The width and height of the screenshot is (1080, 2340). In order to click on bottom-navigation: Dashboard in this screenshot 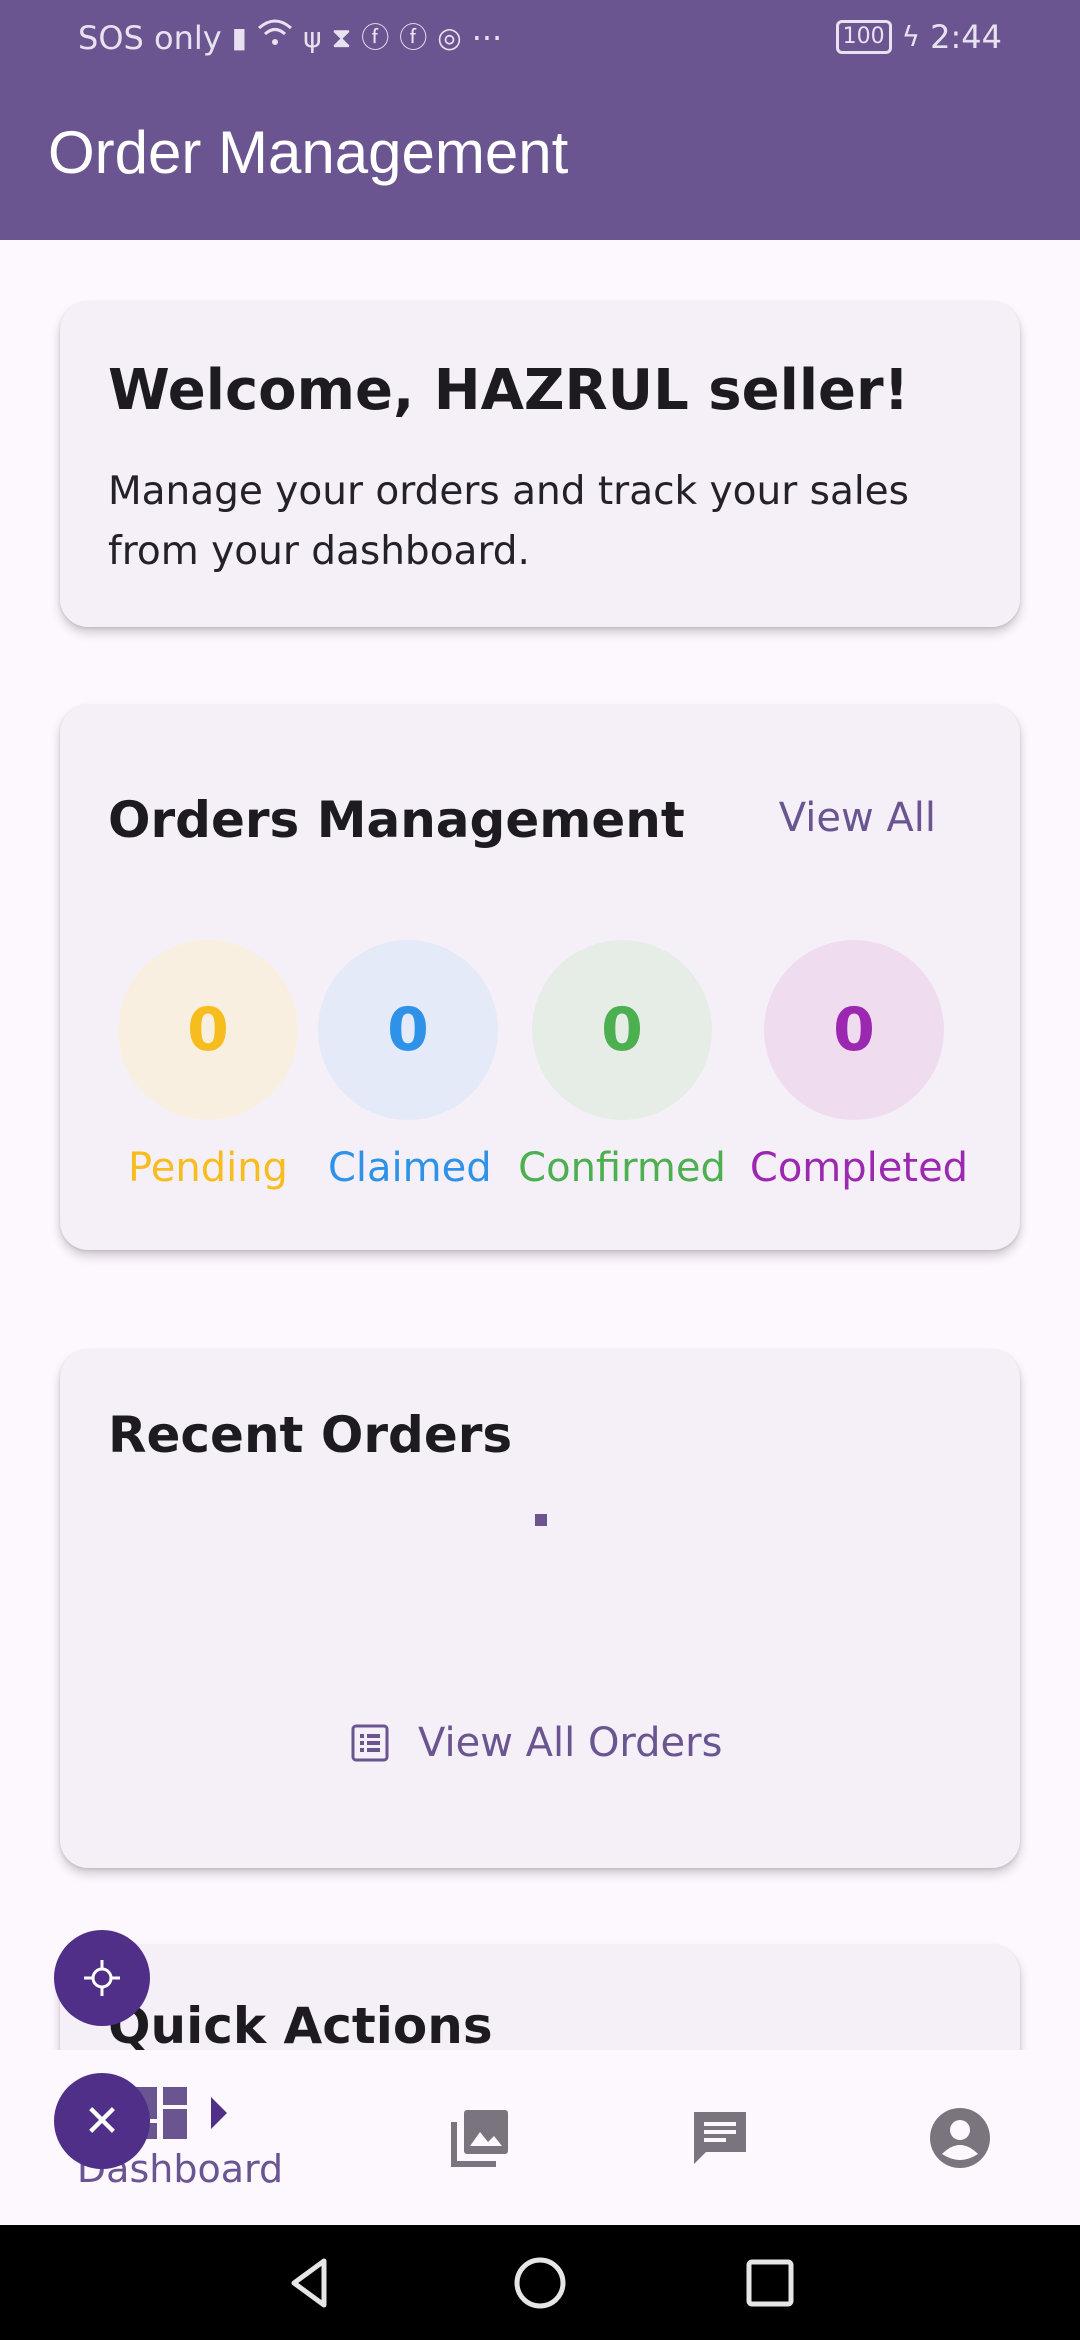, I will do `click(540, 2137)`.